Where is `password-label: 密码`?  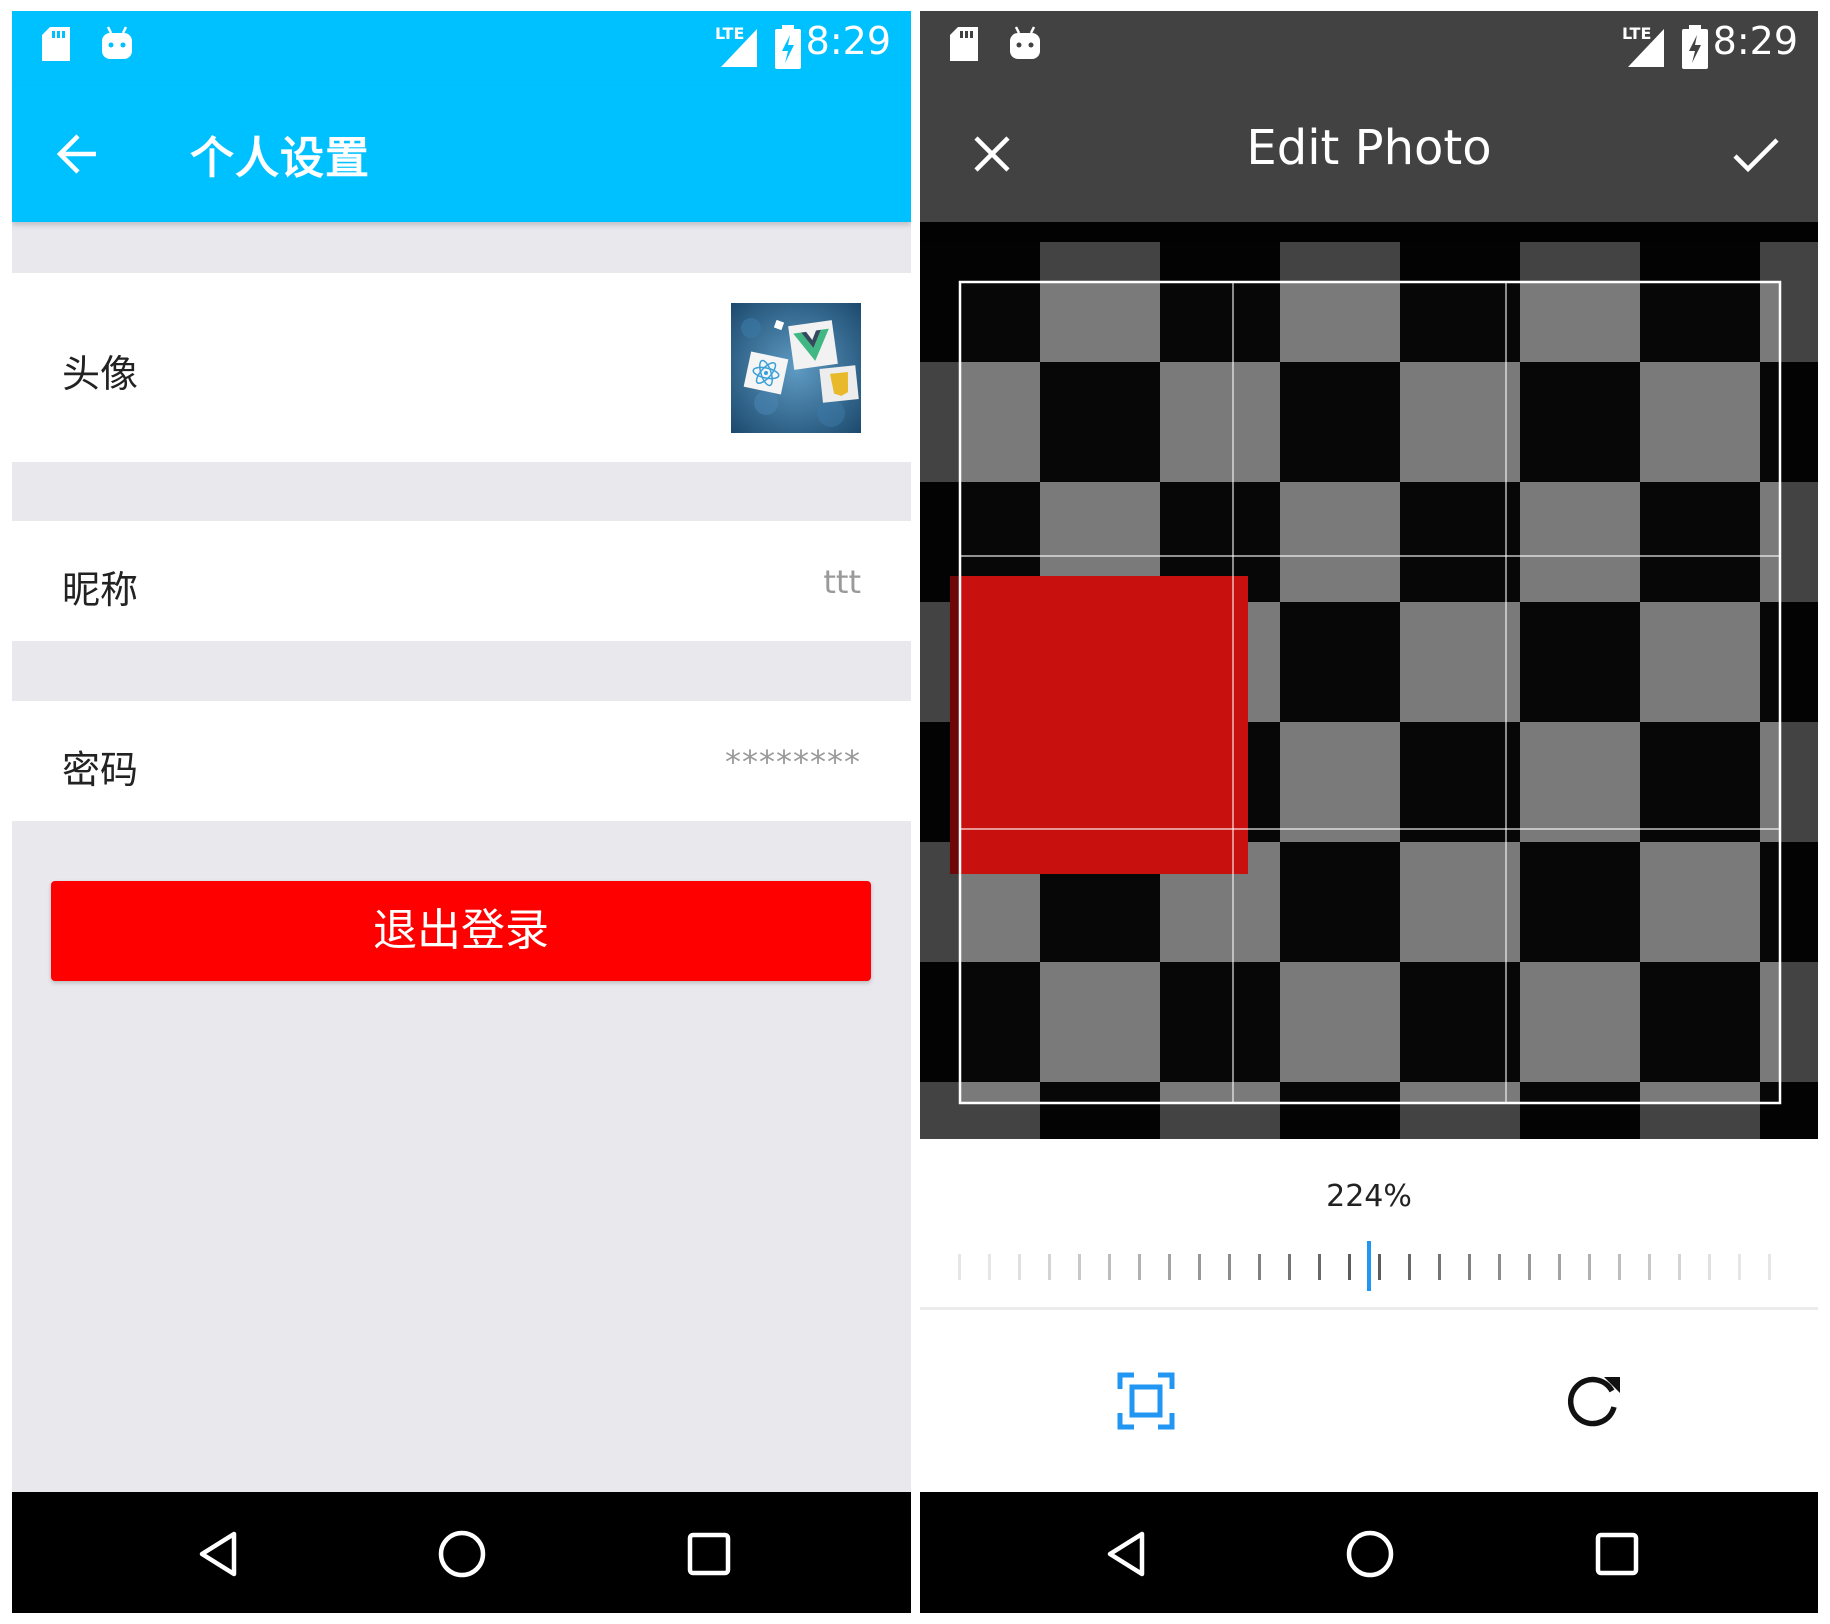 password-label: 密码 is located at coordinates (100, 770).